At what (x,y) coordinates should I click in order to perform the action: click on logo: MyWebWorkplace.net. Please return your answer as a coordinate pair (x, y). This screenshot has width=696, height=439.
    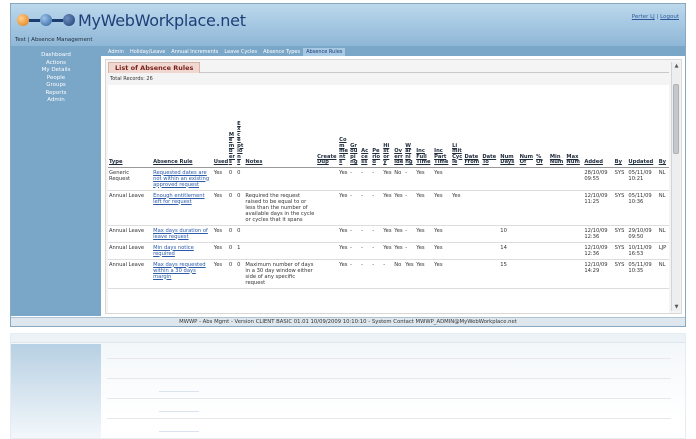
    Looking at the image, I should click on (131, 20).